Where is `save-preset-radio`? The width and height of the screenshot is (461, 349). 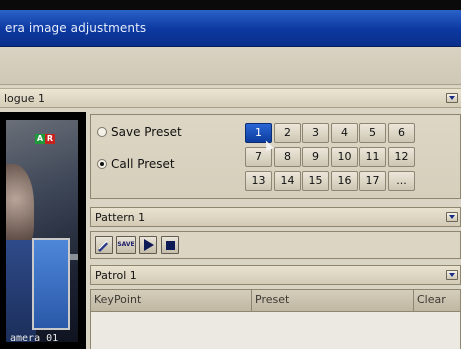
save-preset-radio is located at coordinates (102, 132).